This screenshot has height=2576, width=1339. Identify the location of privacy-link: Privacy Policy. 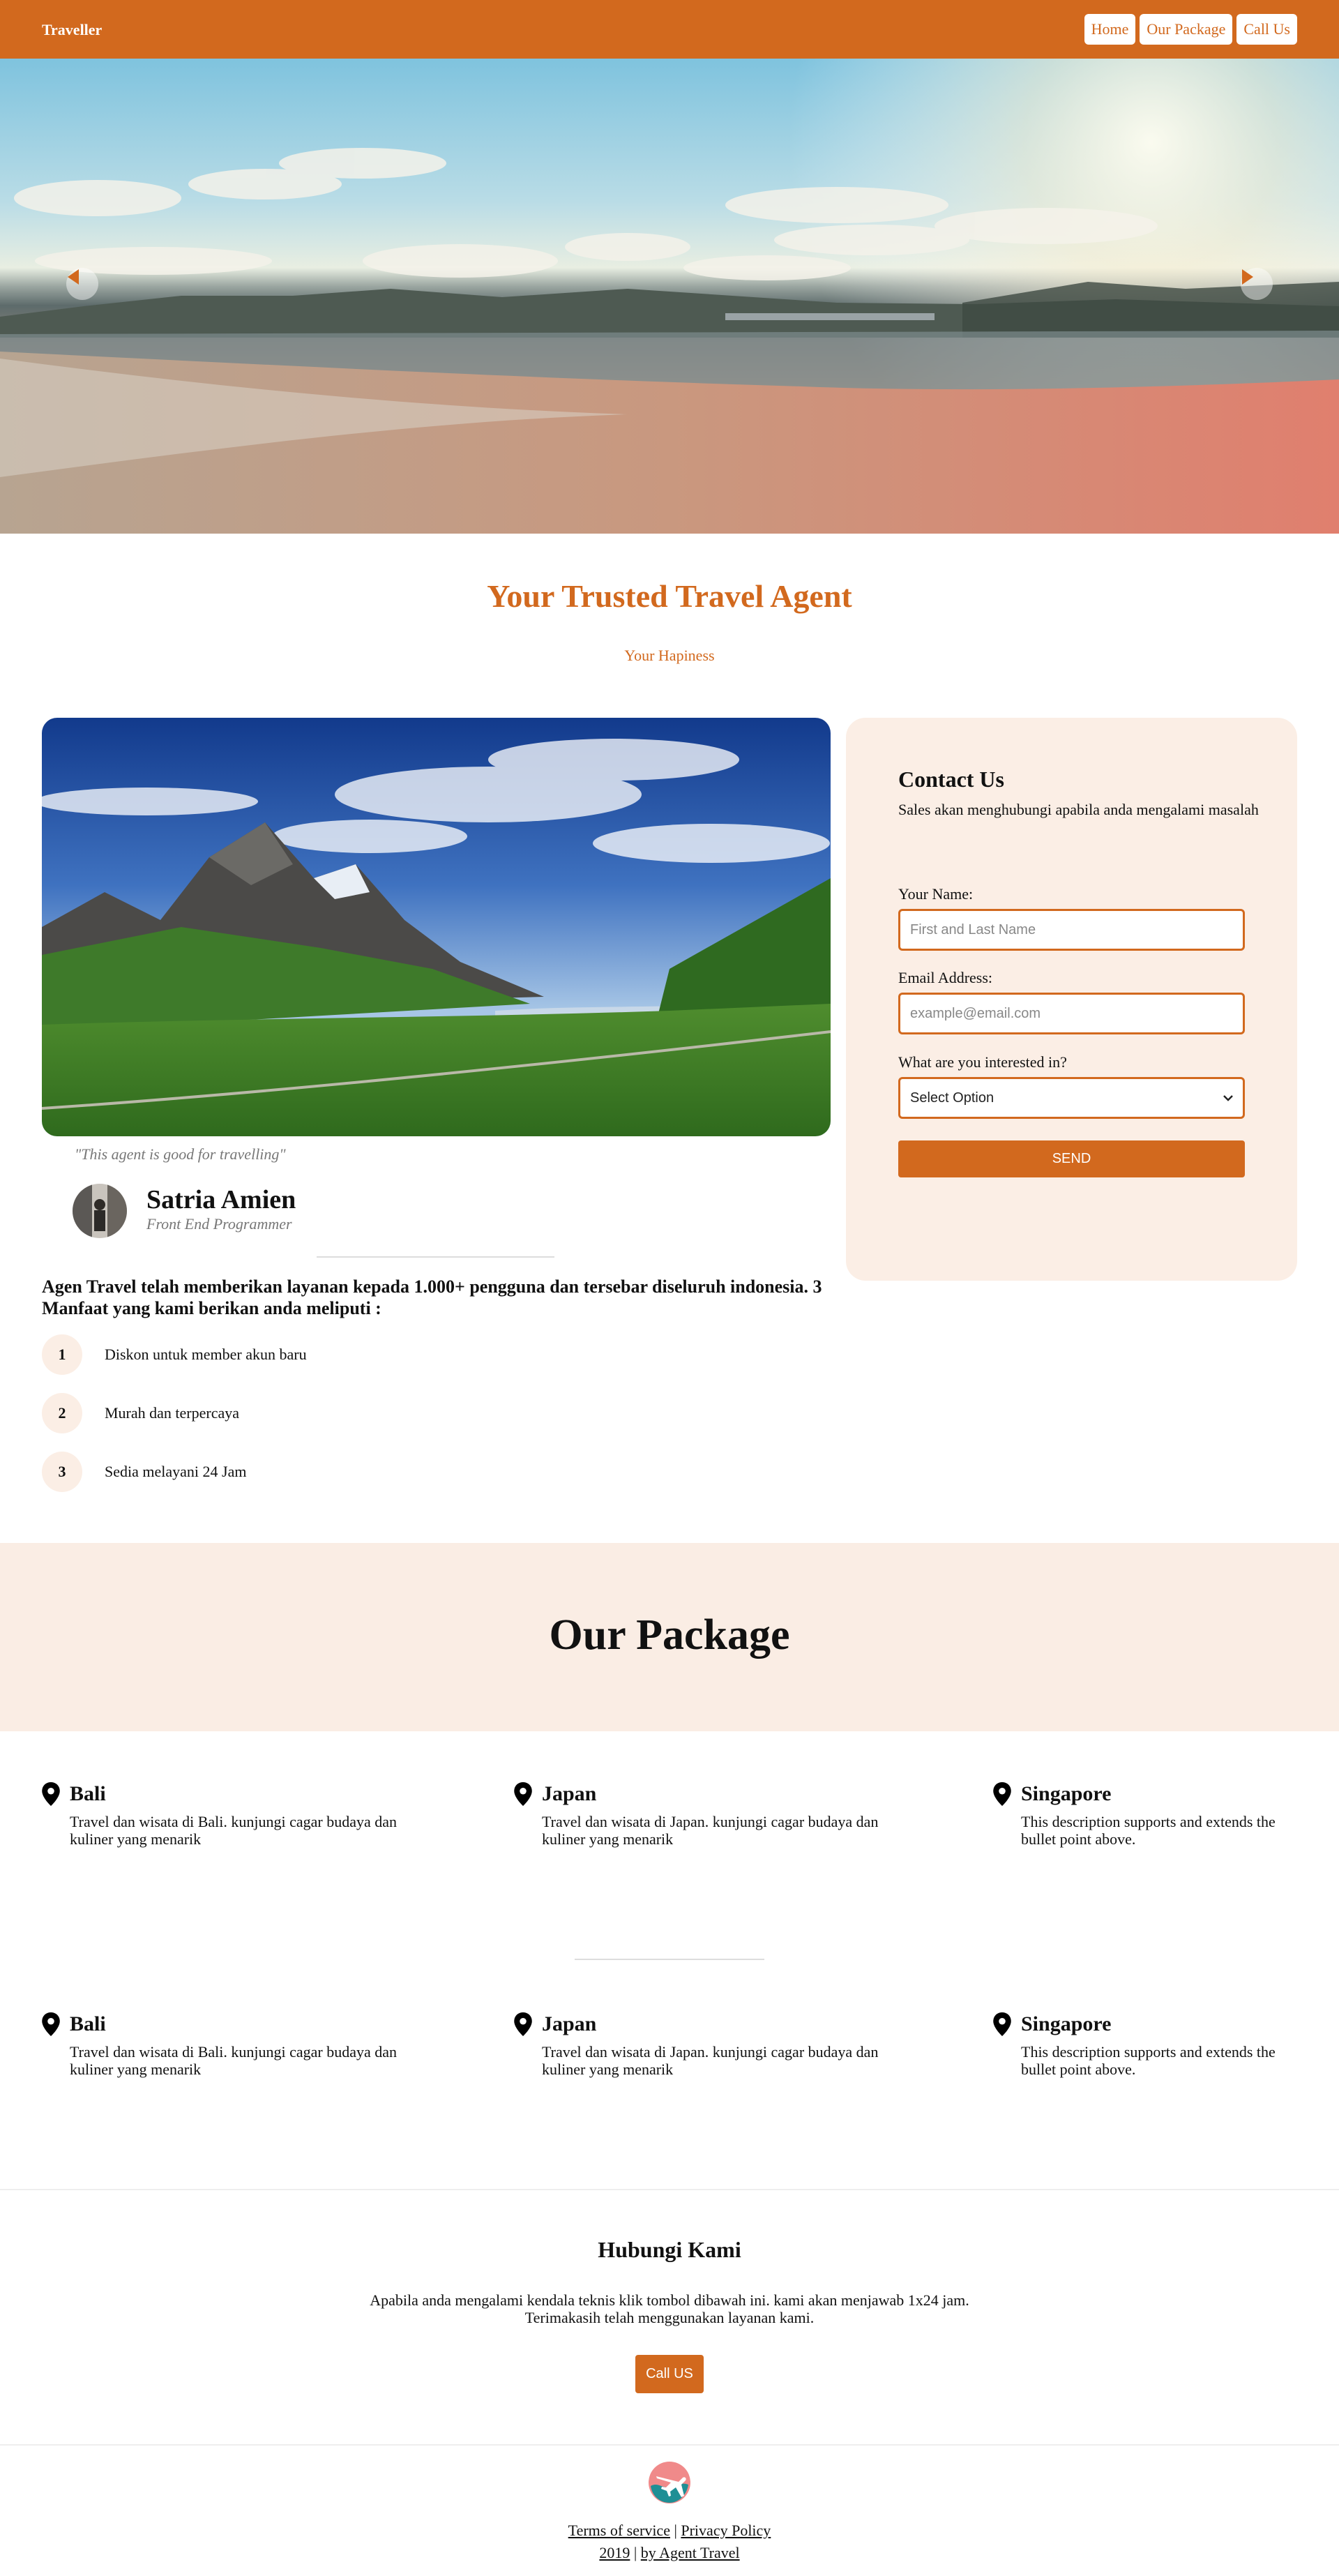
(726, 2530).